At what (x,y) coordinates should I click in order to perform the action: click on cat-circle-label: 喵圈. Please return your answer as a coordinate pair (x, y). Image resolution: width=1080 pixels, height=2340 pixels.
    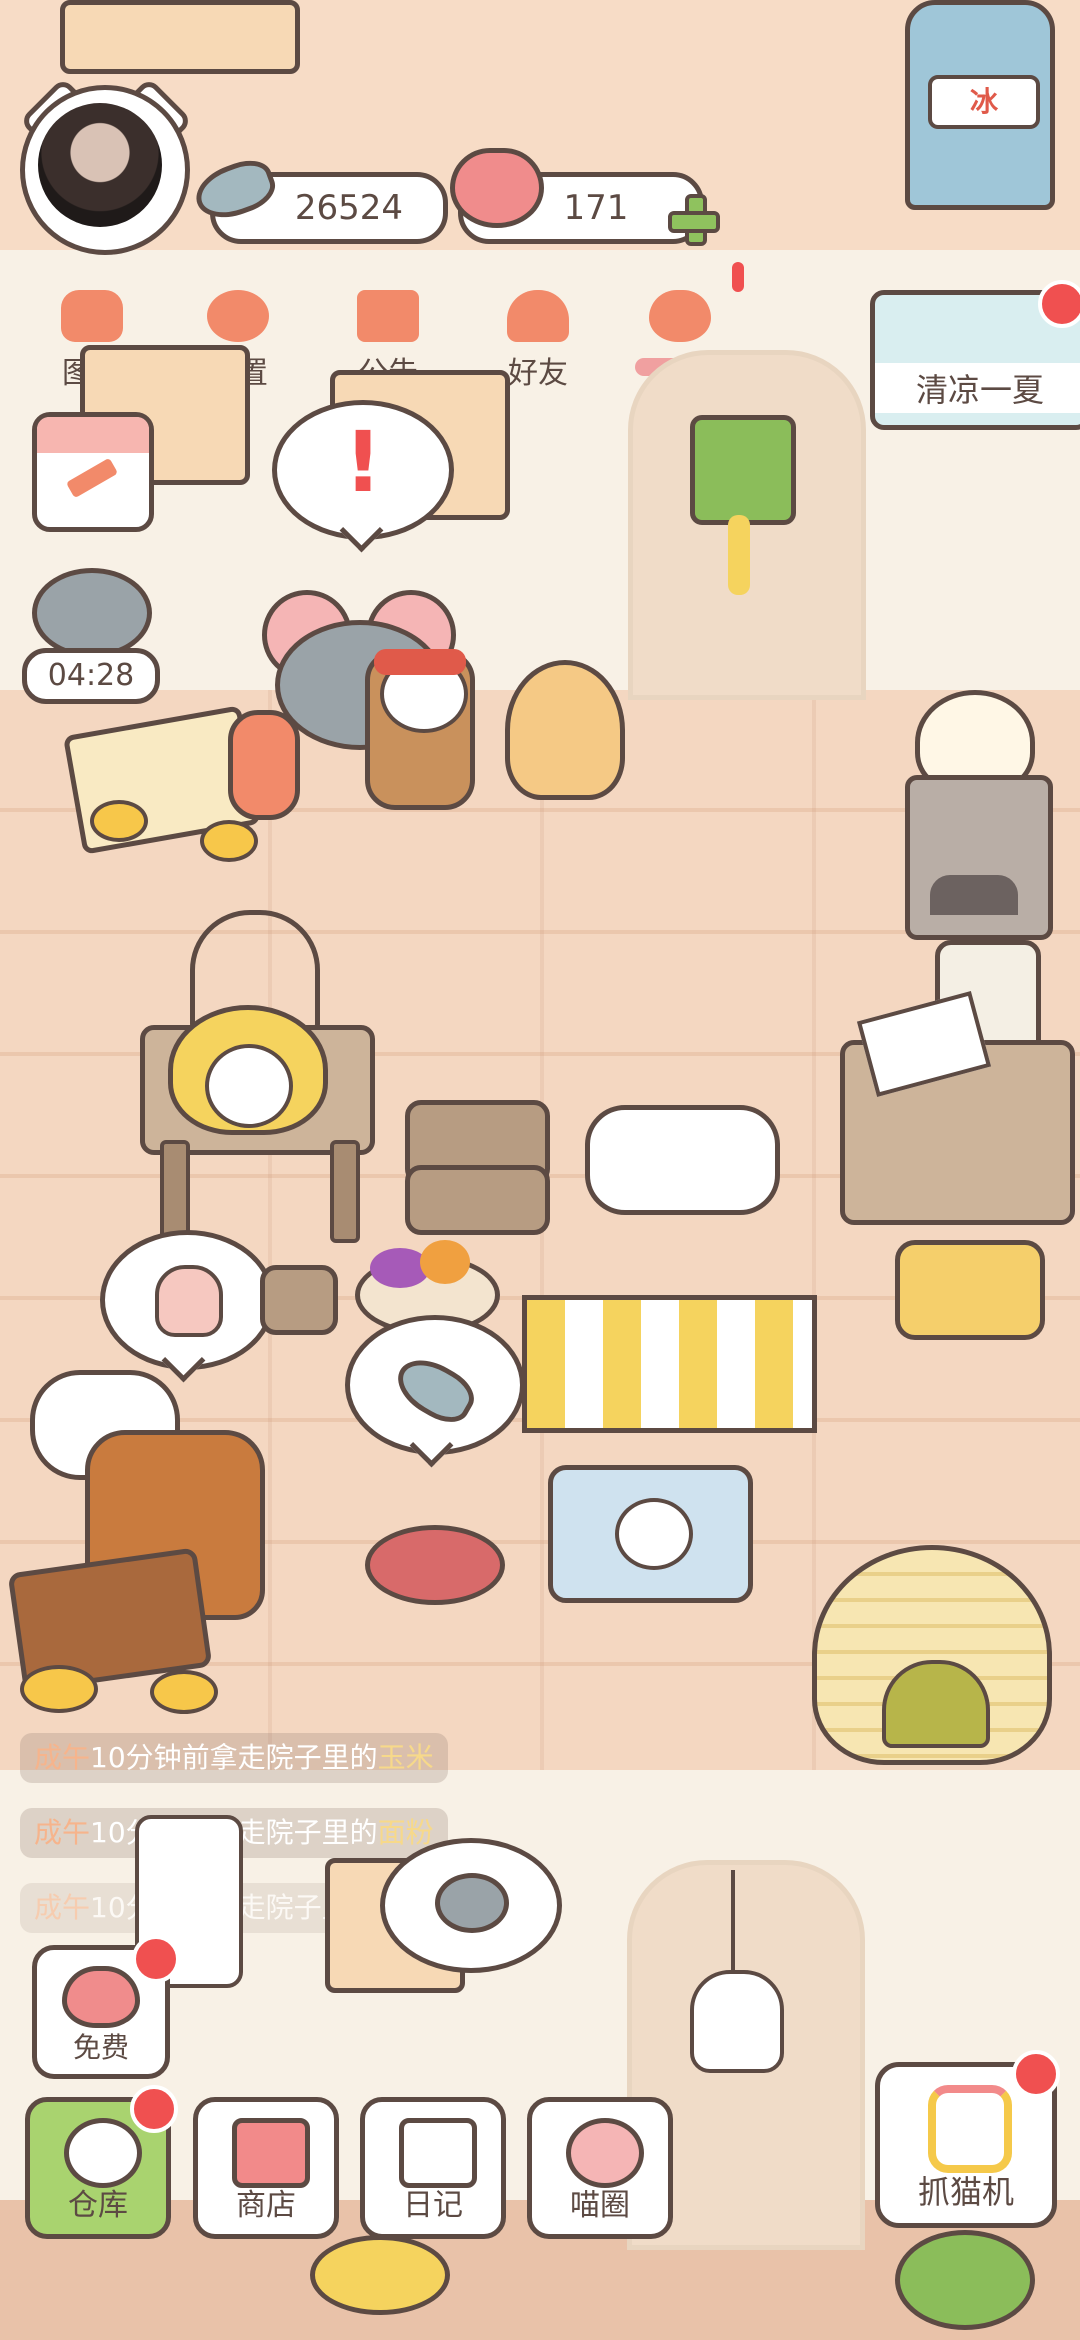
    Looking at the image, I should click on (600, 2205).